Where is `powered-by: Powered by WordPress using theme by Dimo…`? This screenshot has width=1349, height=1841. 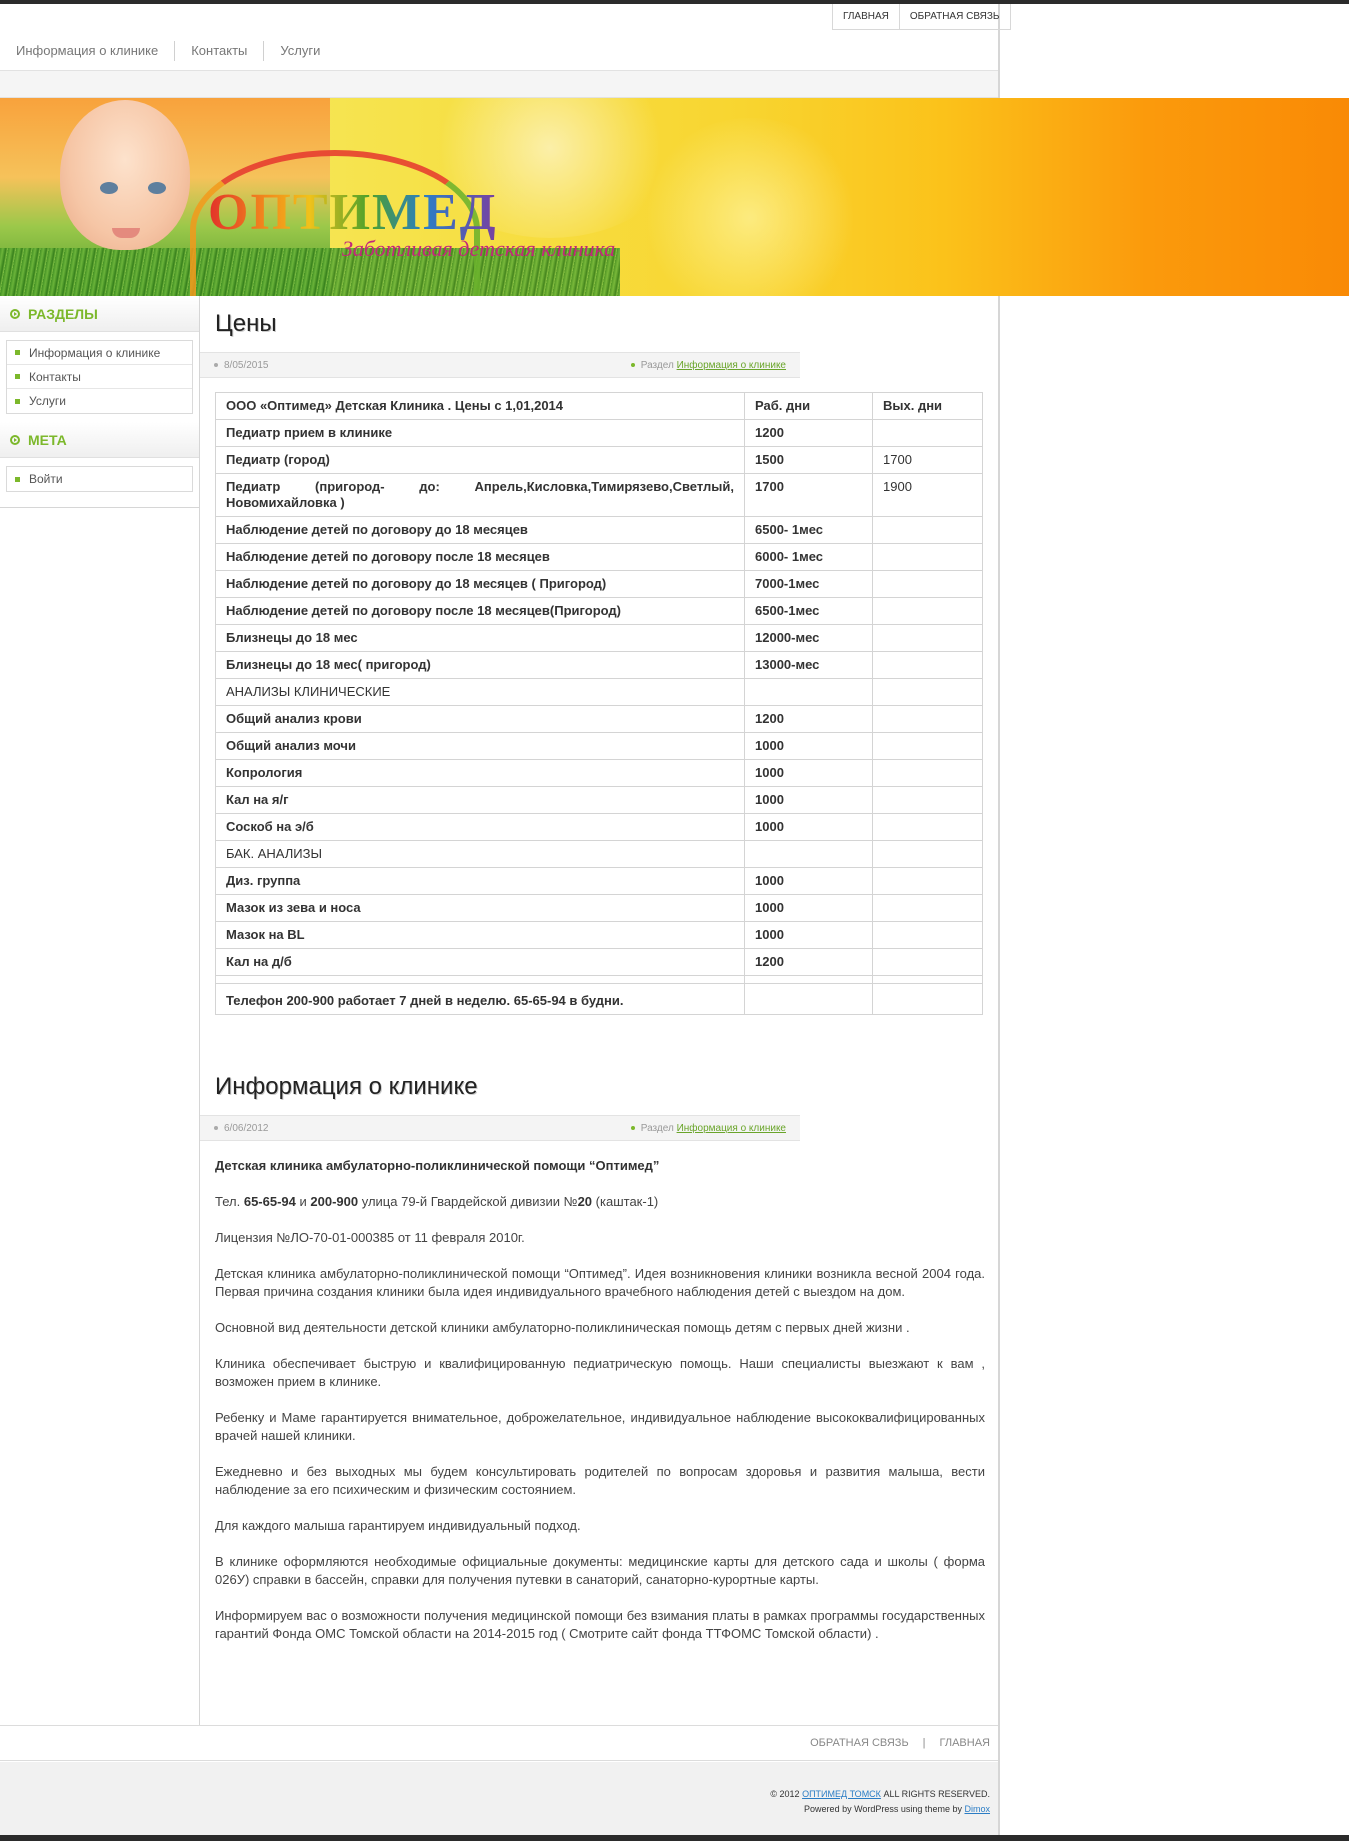
powered-by: Powered by WordPress using theme by Dimo… is located at coordinates (897, 1809).